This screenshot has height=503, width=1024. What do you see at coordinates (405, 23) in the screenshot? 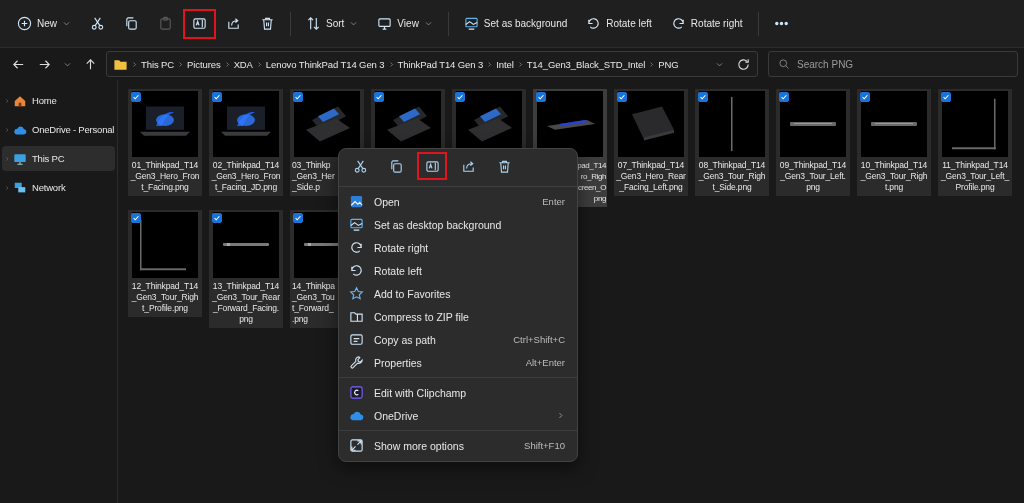
I see `view-button: View` at bounding box center [405, 23].